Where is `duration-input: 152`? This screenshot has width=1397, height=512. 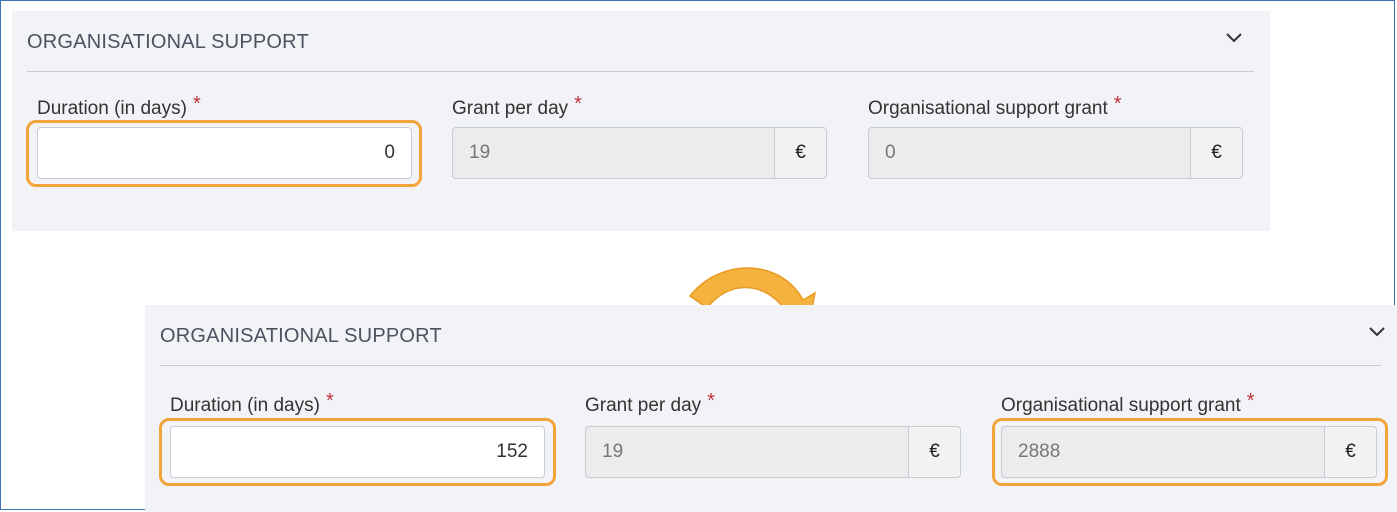 duration-input: 152 is located at coordinates (357, 452).